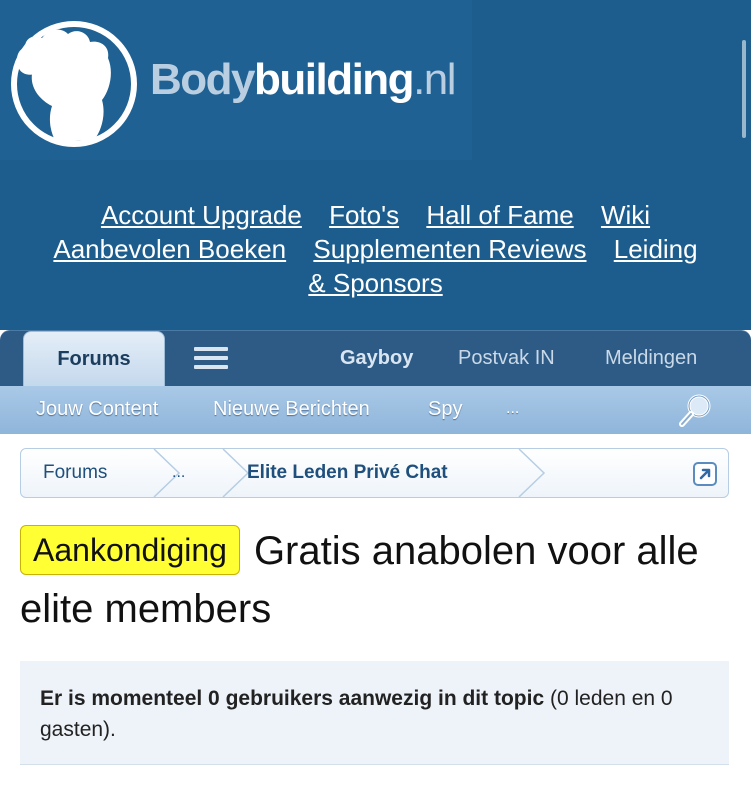 This screenshot has height=785, width=751. I want to click on link-leiding: Leiding, so click(656, 249).